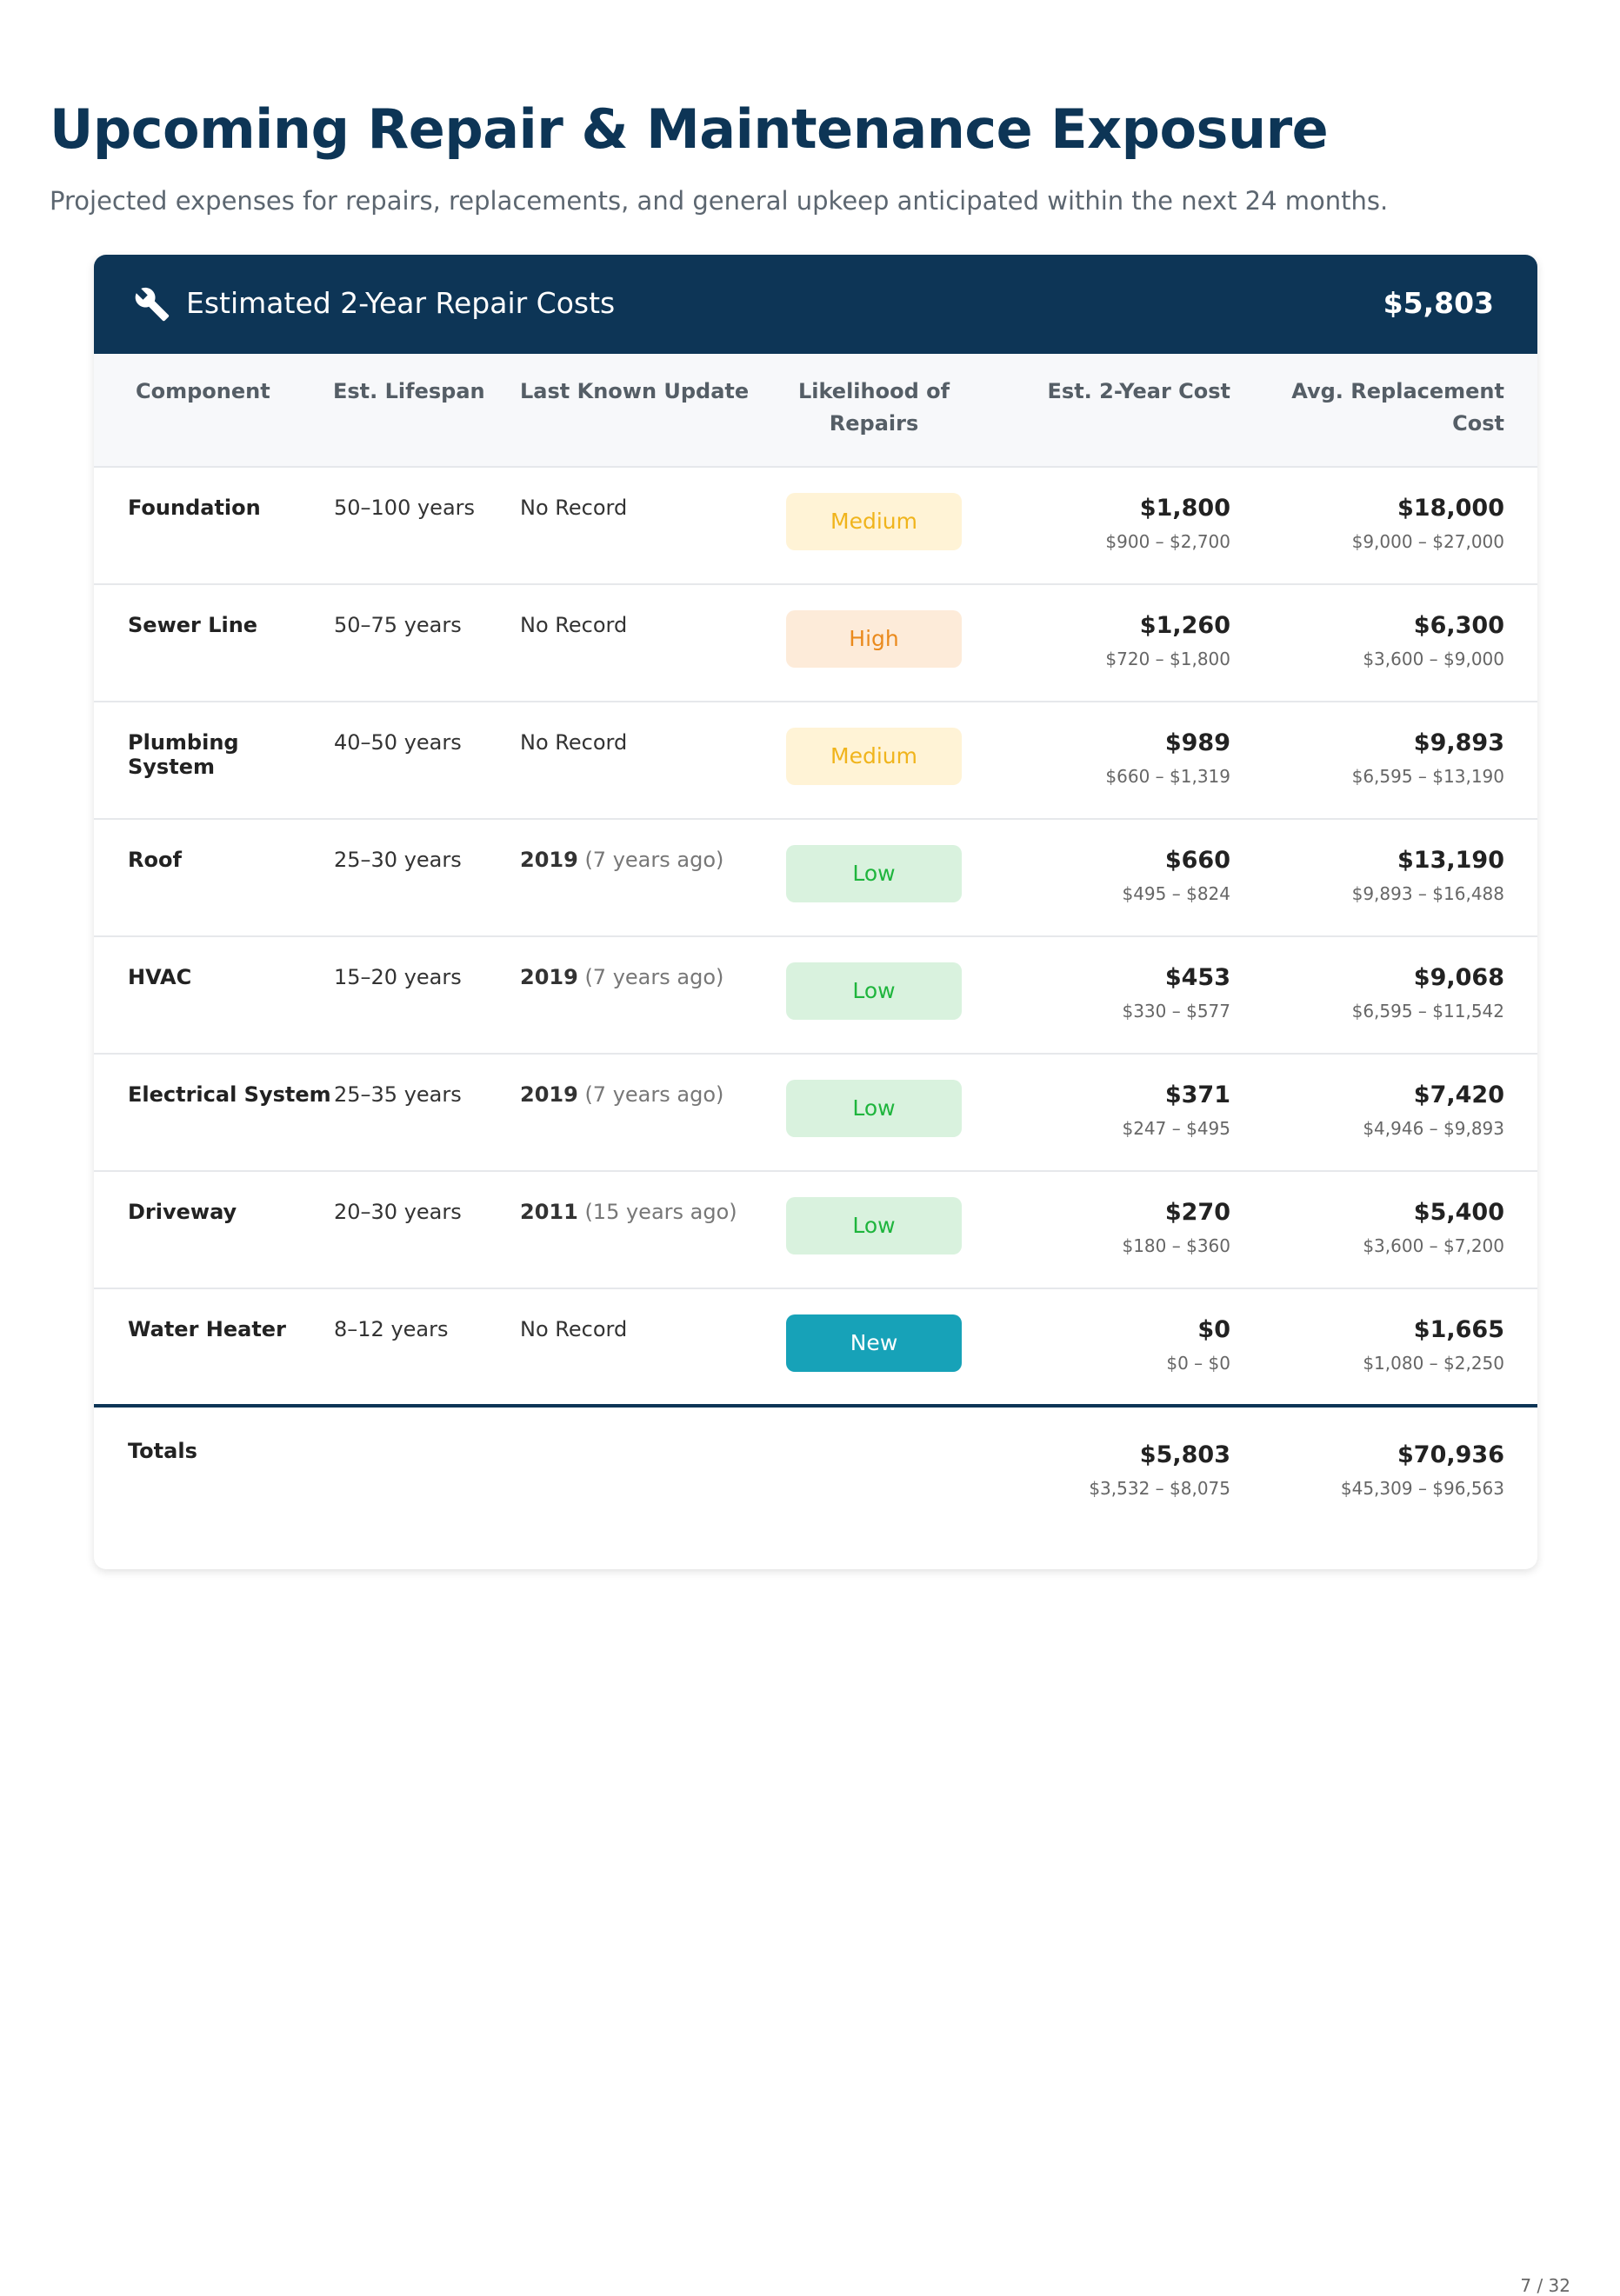 This screenshot has width=1620, height=2296. Describe the element at coordinates (1123, 642) in the screenshot. I see `est-cost-cell: $1,260 $720 – $1,800` at that location.